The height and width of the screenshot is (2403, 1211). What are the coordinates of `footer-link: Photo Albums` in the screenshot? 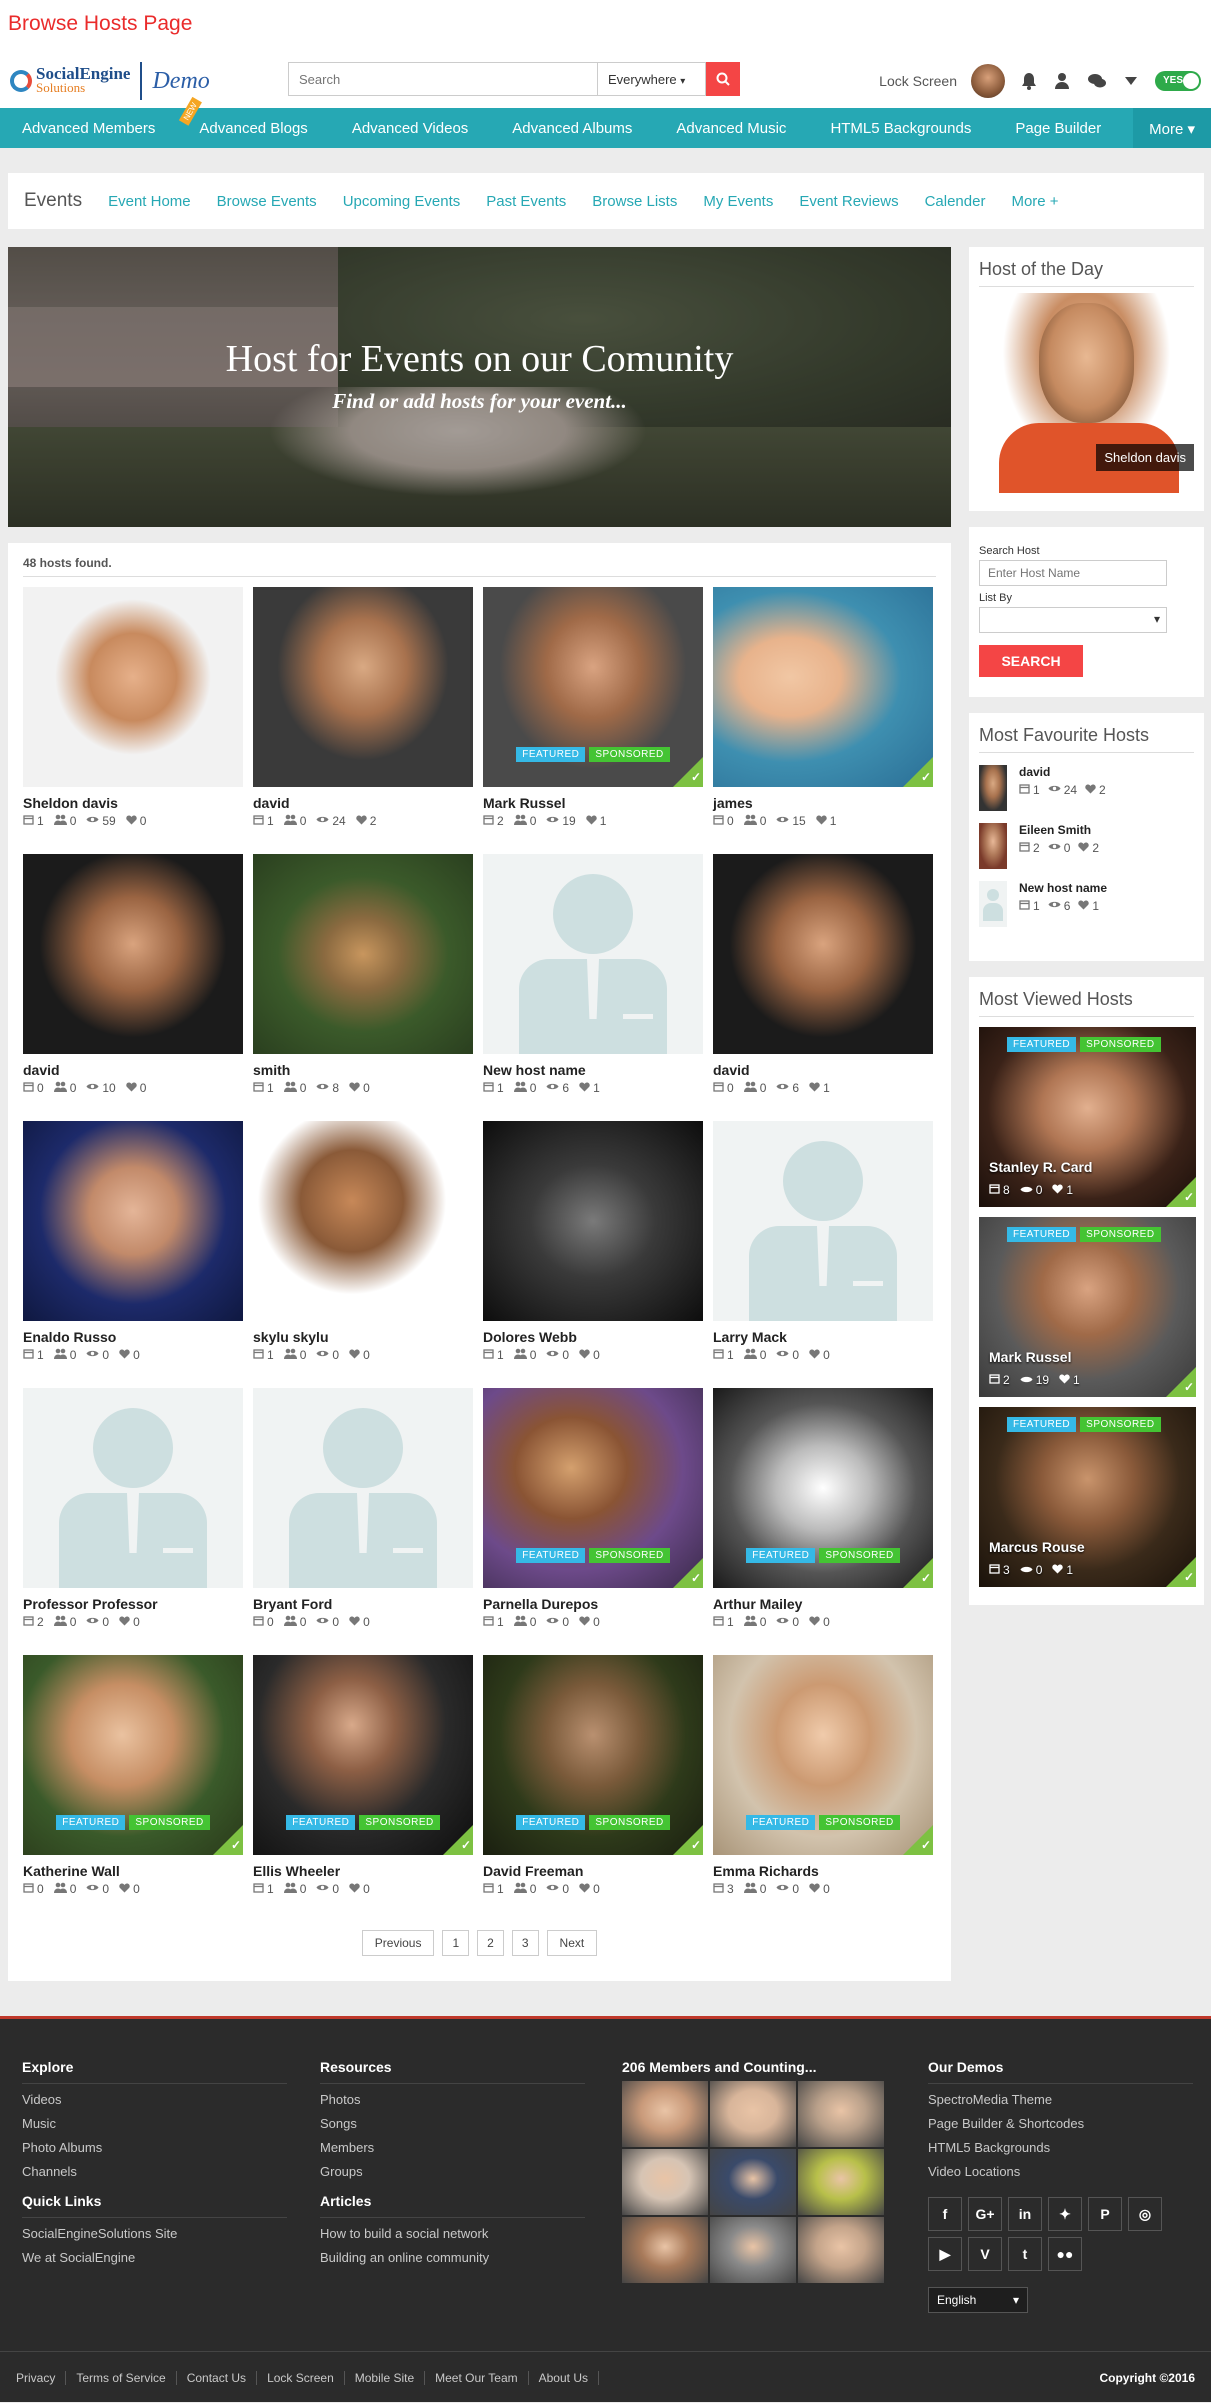 It's located at (154, 2147).